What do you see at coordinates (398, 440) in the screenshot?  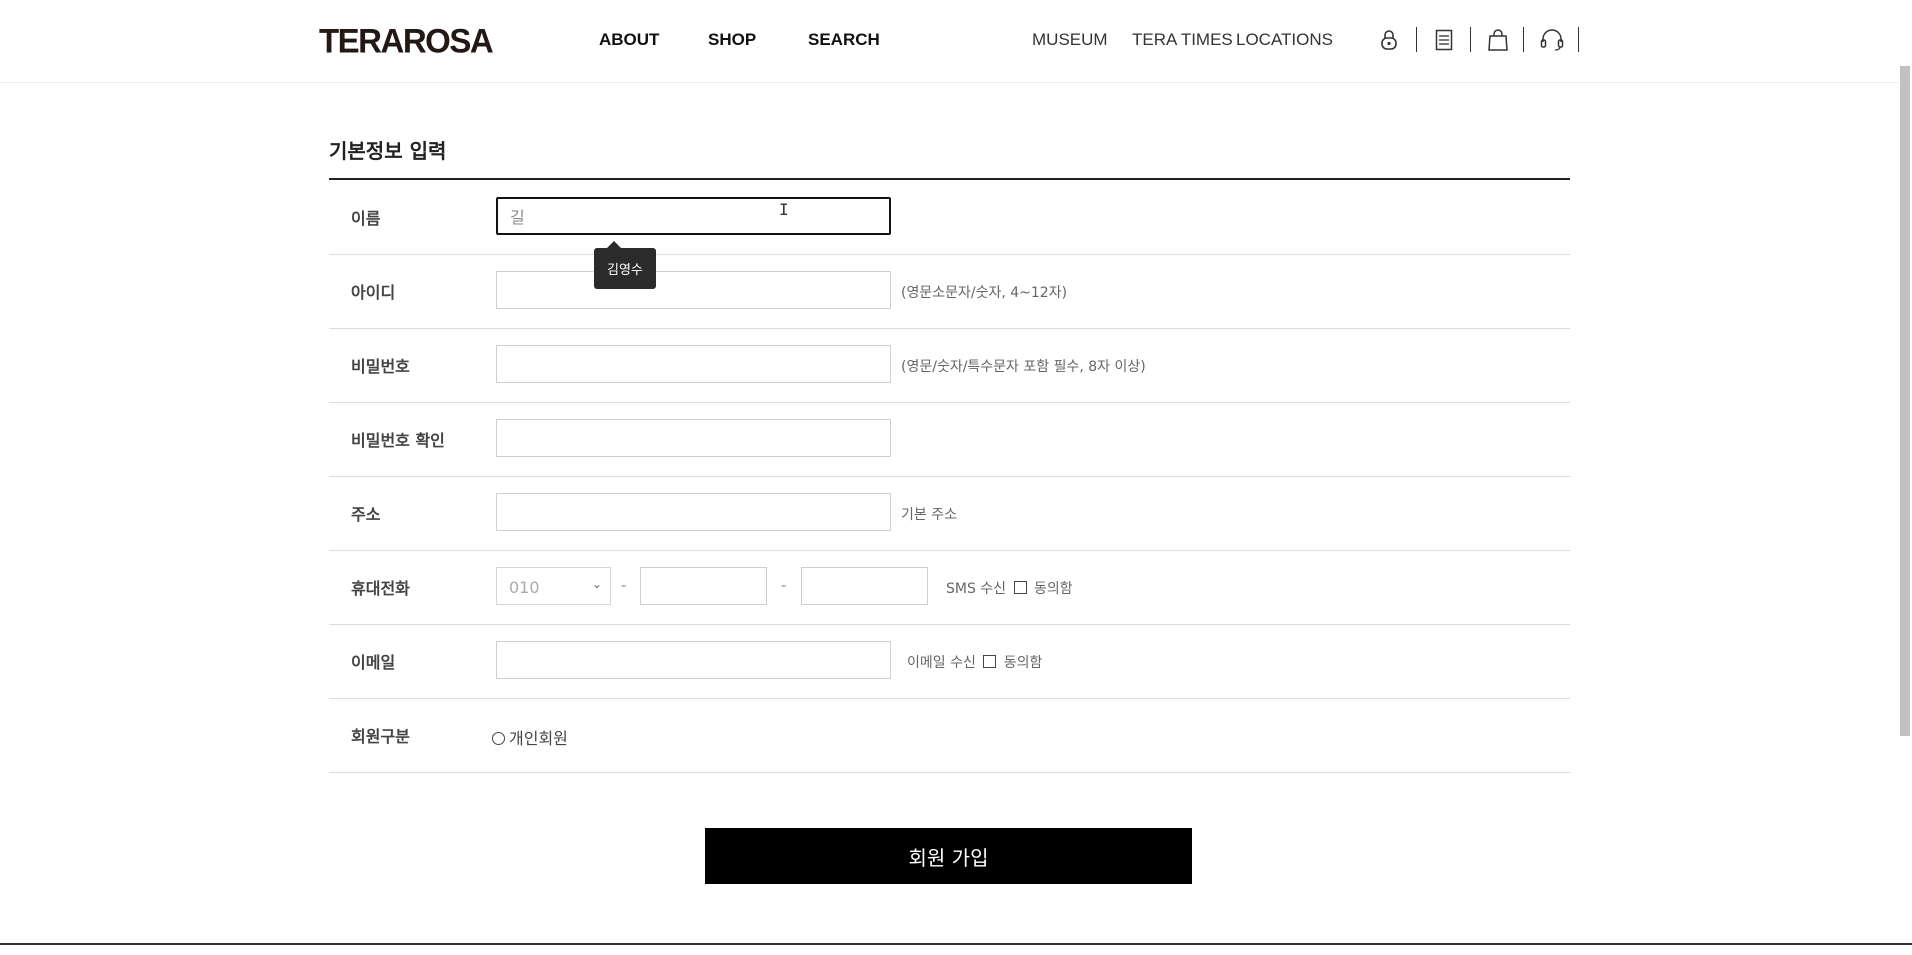 I see `password-confirm-label: 비밀번호 확인` at bounding box center [398, 440].